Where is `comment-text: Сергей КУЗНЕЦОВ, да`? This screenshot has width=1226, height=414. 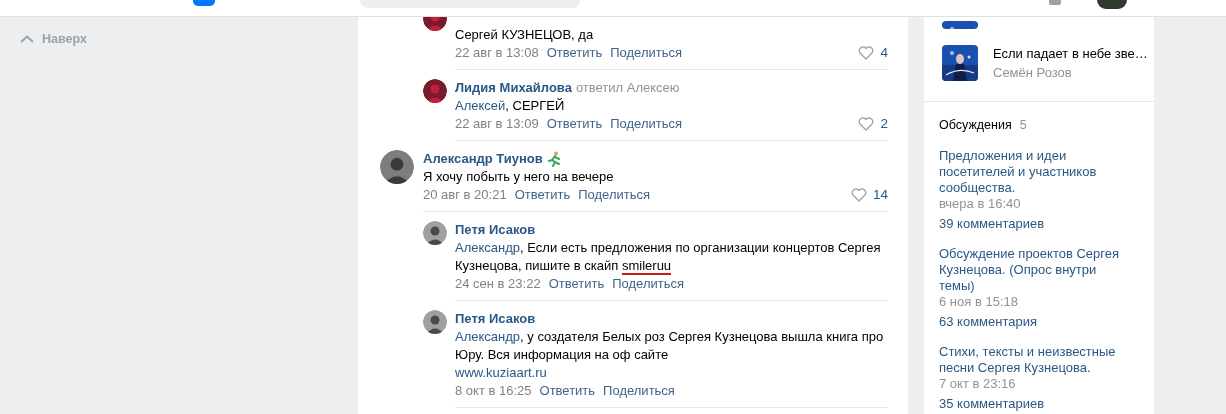 comment-text: Сергей КУЗНЕЦОВ, да is located at coordinates (525, 35).